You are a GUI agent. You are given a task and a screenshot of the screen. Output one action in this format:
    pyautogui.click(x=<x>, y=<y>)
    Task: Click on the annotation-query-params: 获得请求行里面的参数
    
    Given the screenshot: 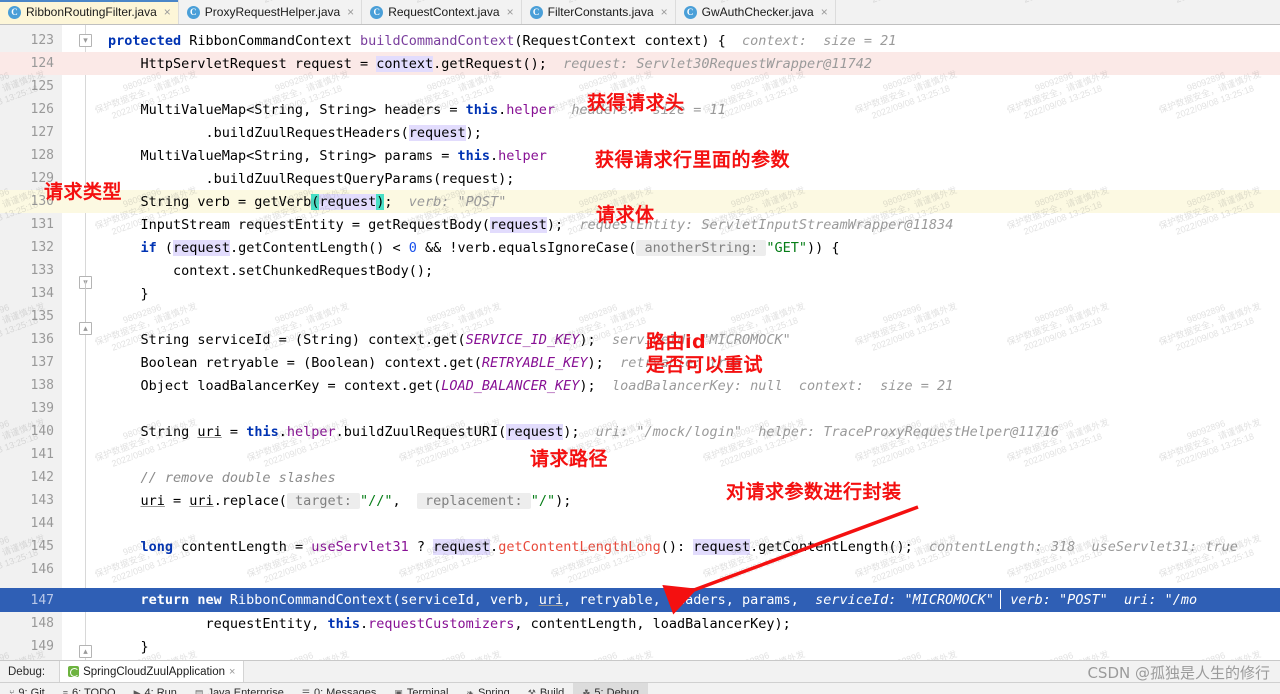 What is the action you would take?
    pyautogui.click(x=693, y=160)
    